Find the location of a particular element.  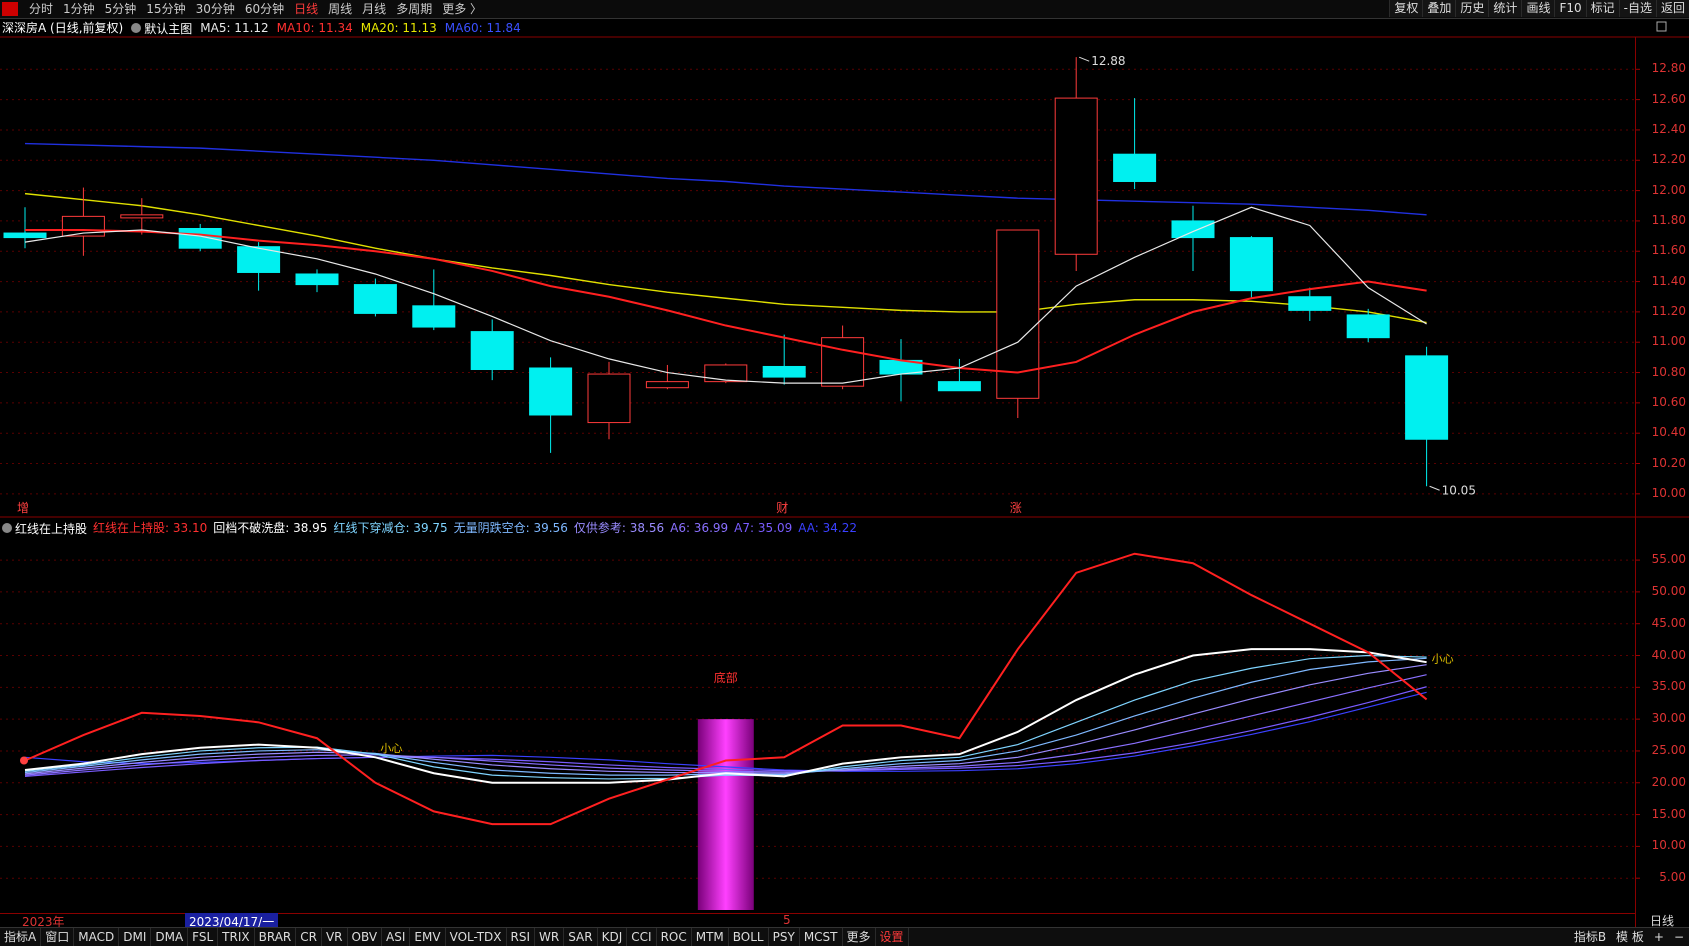

ma60-line is located at coordinates (725, 179).